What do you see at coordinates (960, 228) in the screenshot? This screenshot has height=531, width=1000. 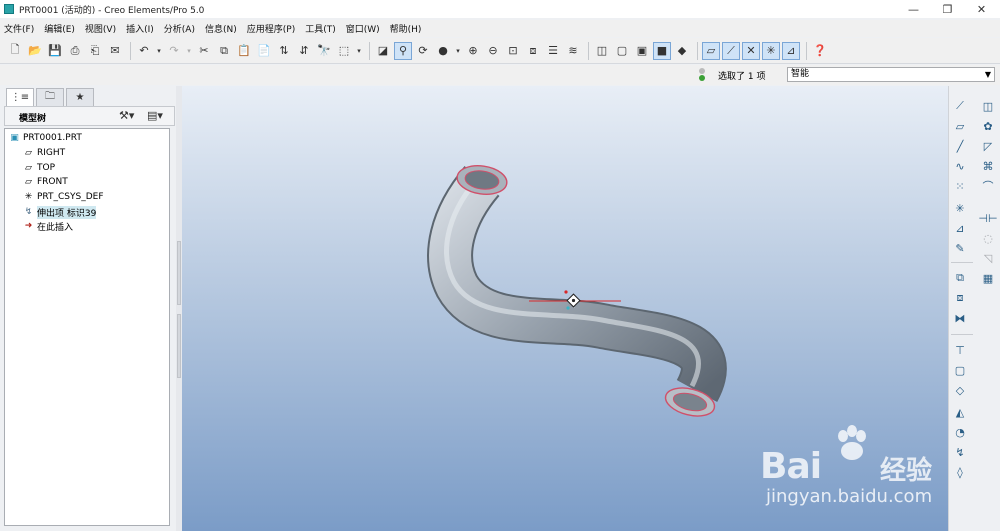 I see `analysis-feature-icon: ⊿` at bounding box center [960, 228].